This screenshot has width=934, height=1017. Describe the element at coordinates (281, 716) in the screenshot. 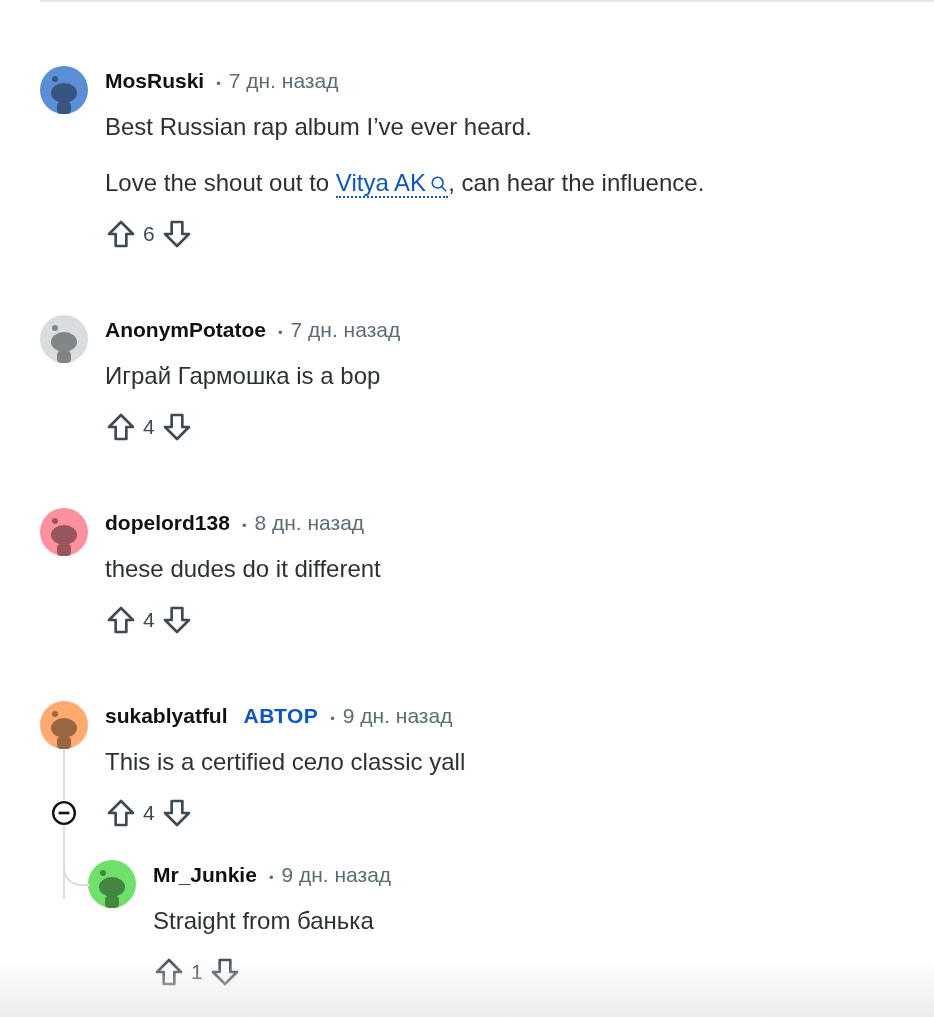

I see `author-label: АВТОР` at that location.